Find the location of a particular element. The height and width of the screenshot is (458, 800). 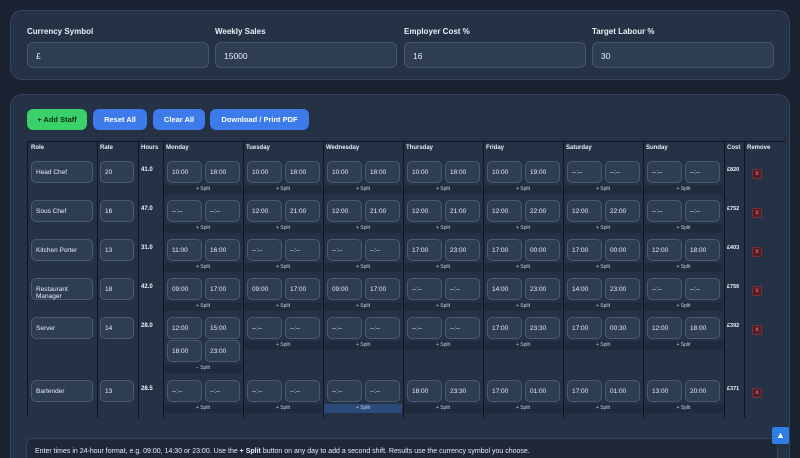

weekly-sales-input: 15000 is located at coordinates (306, 55).